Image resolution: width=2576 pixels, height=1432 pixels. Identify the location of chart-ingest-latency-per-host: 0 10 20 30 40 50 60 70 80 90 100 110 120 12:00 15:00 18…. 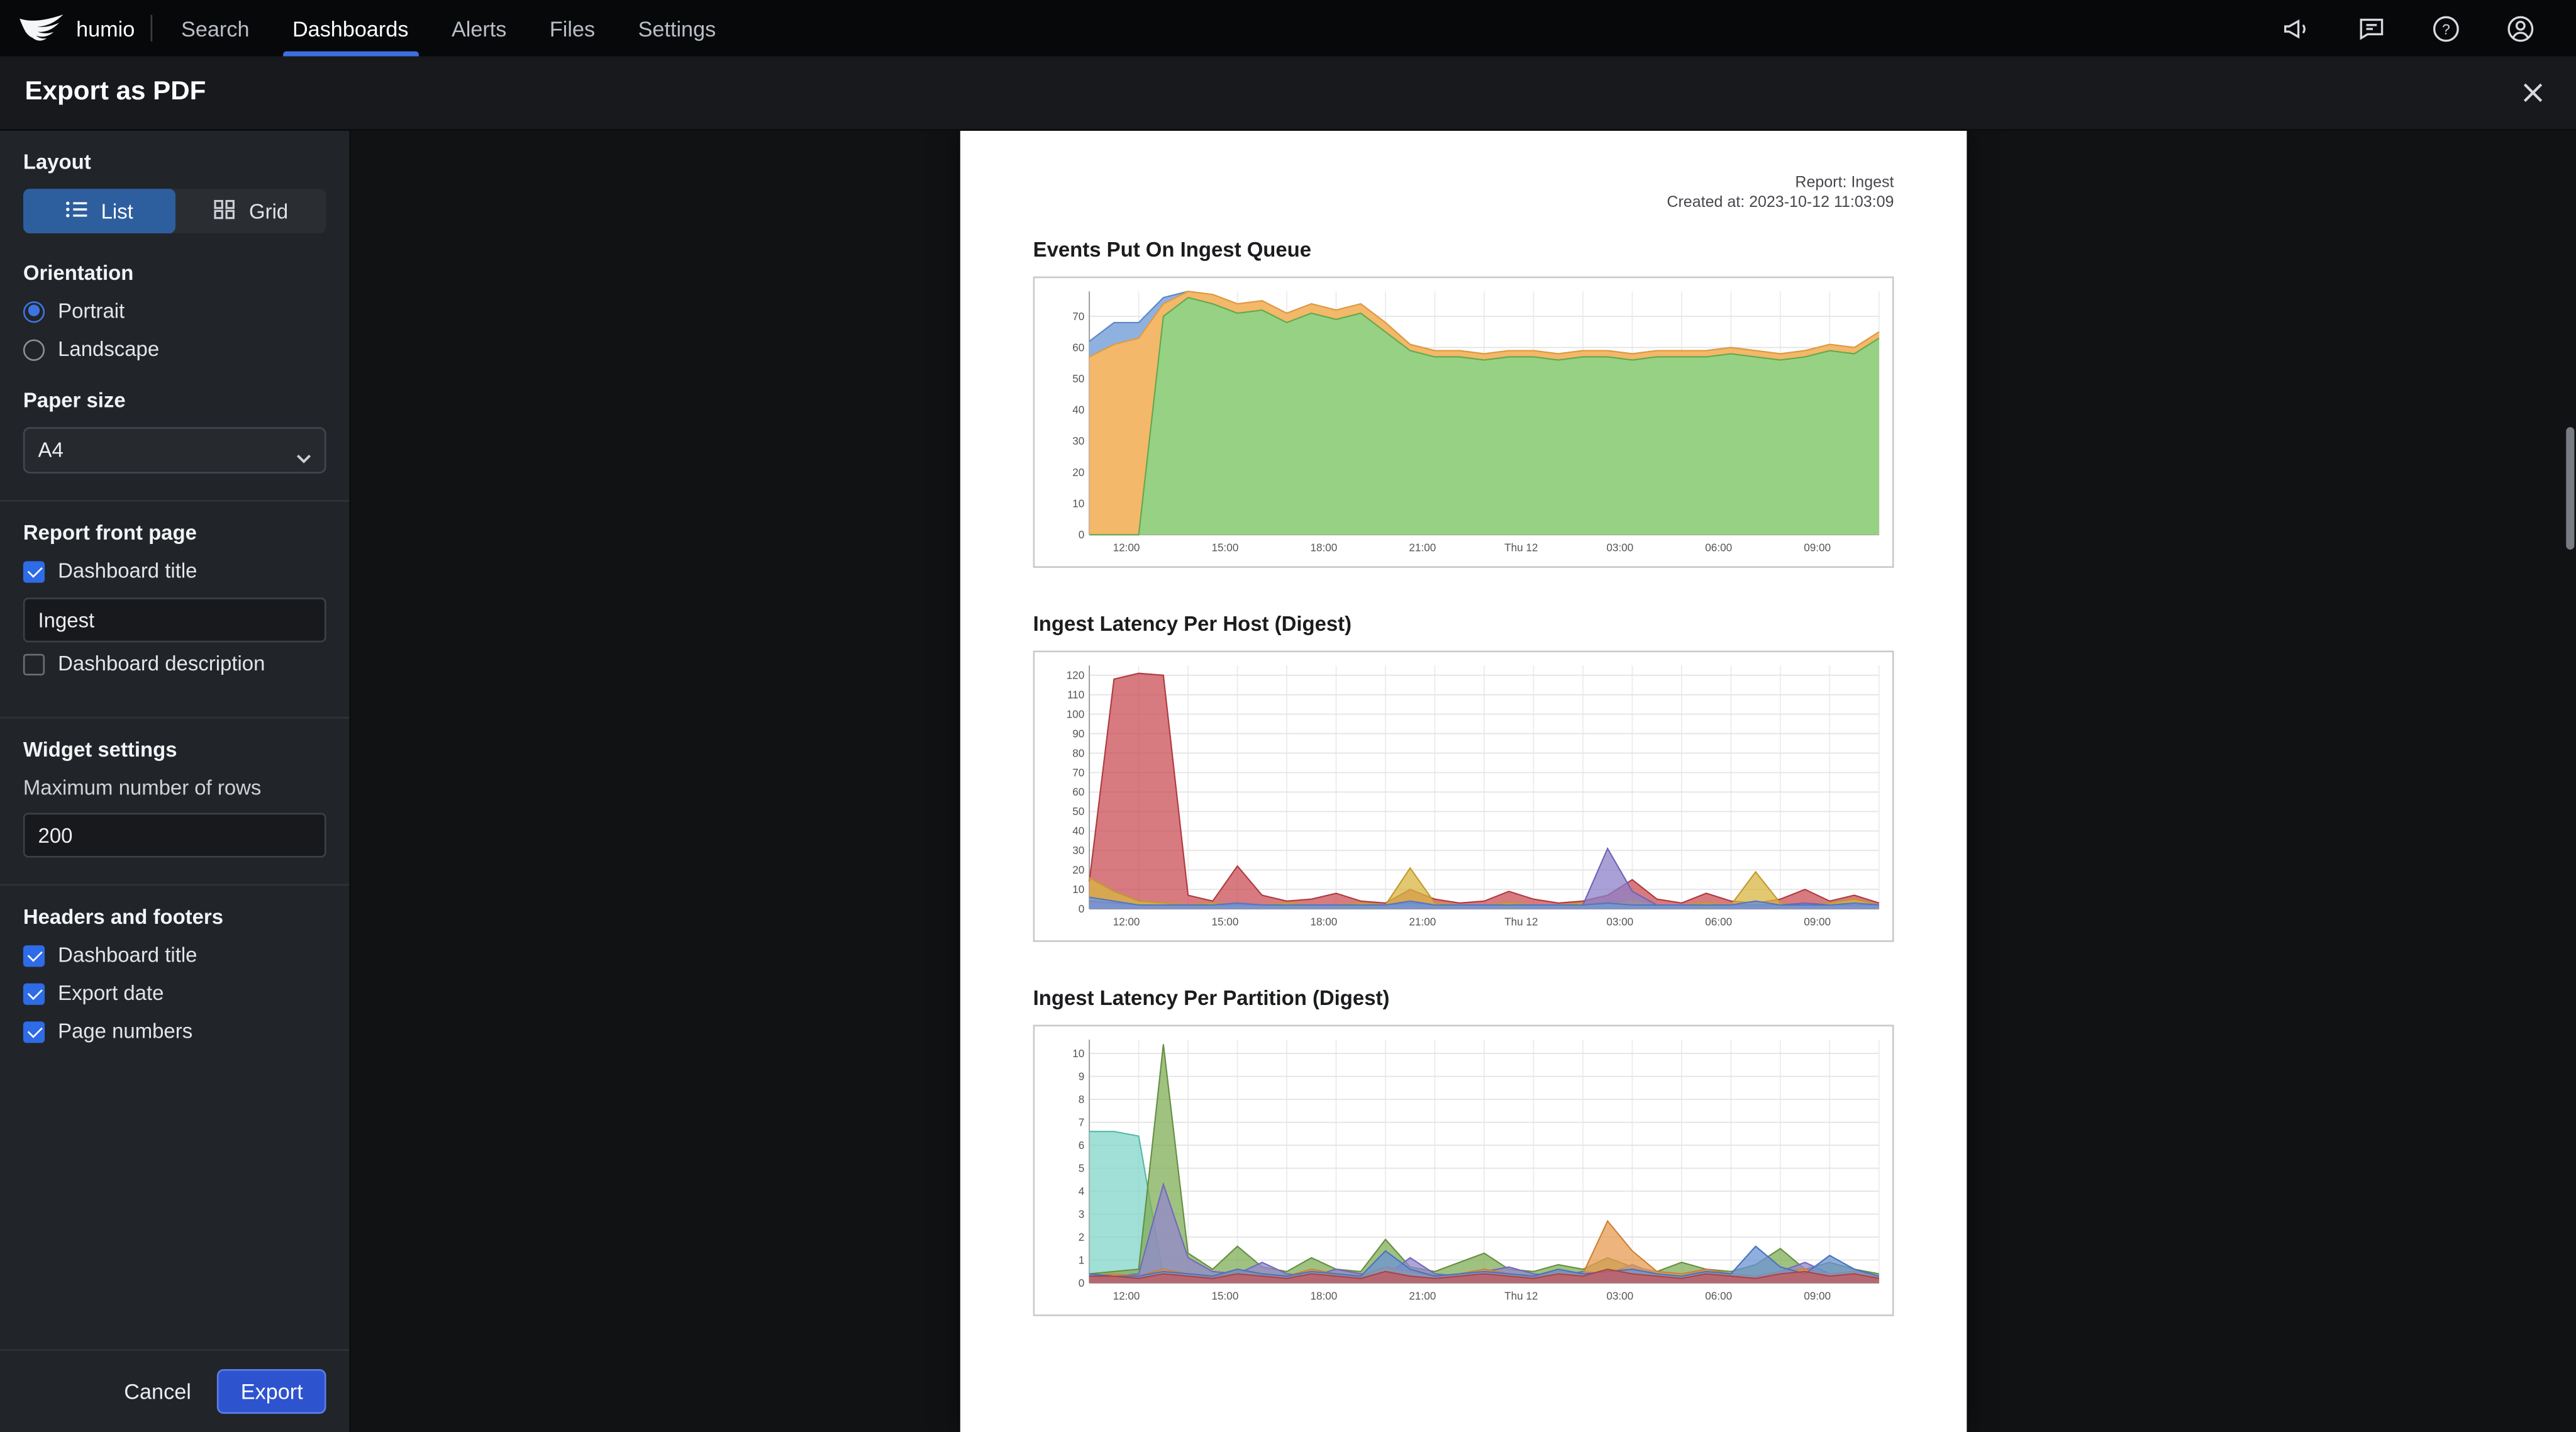
(1463, 796).